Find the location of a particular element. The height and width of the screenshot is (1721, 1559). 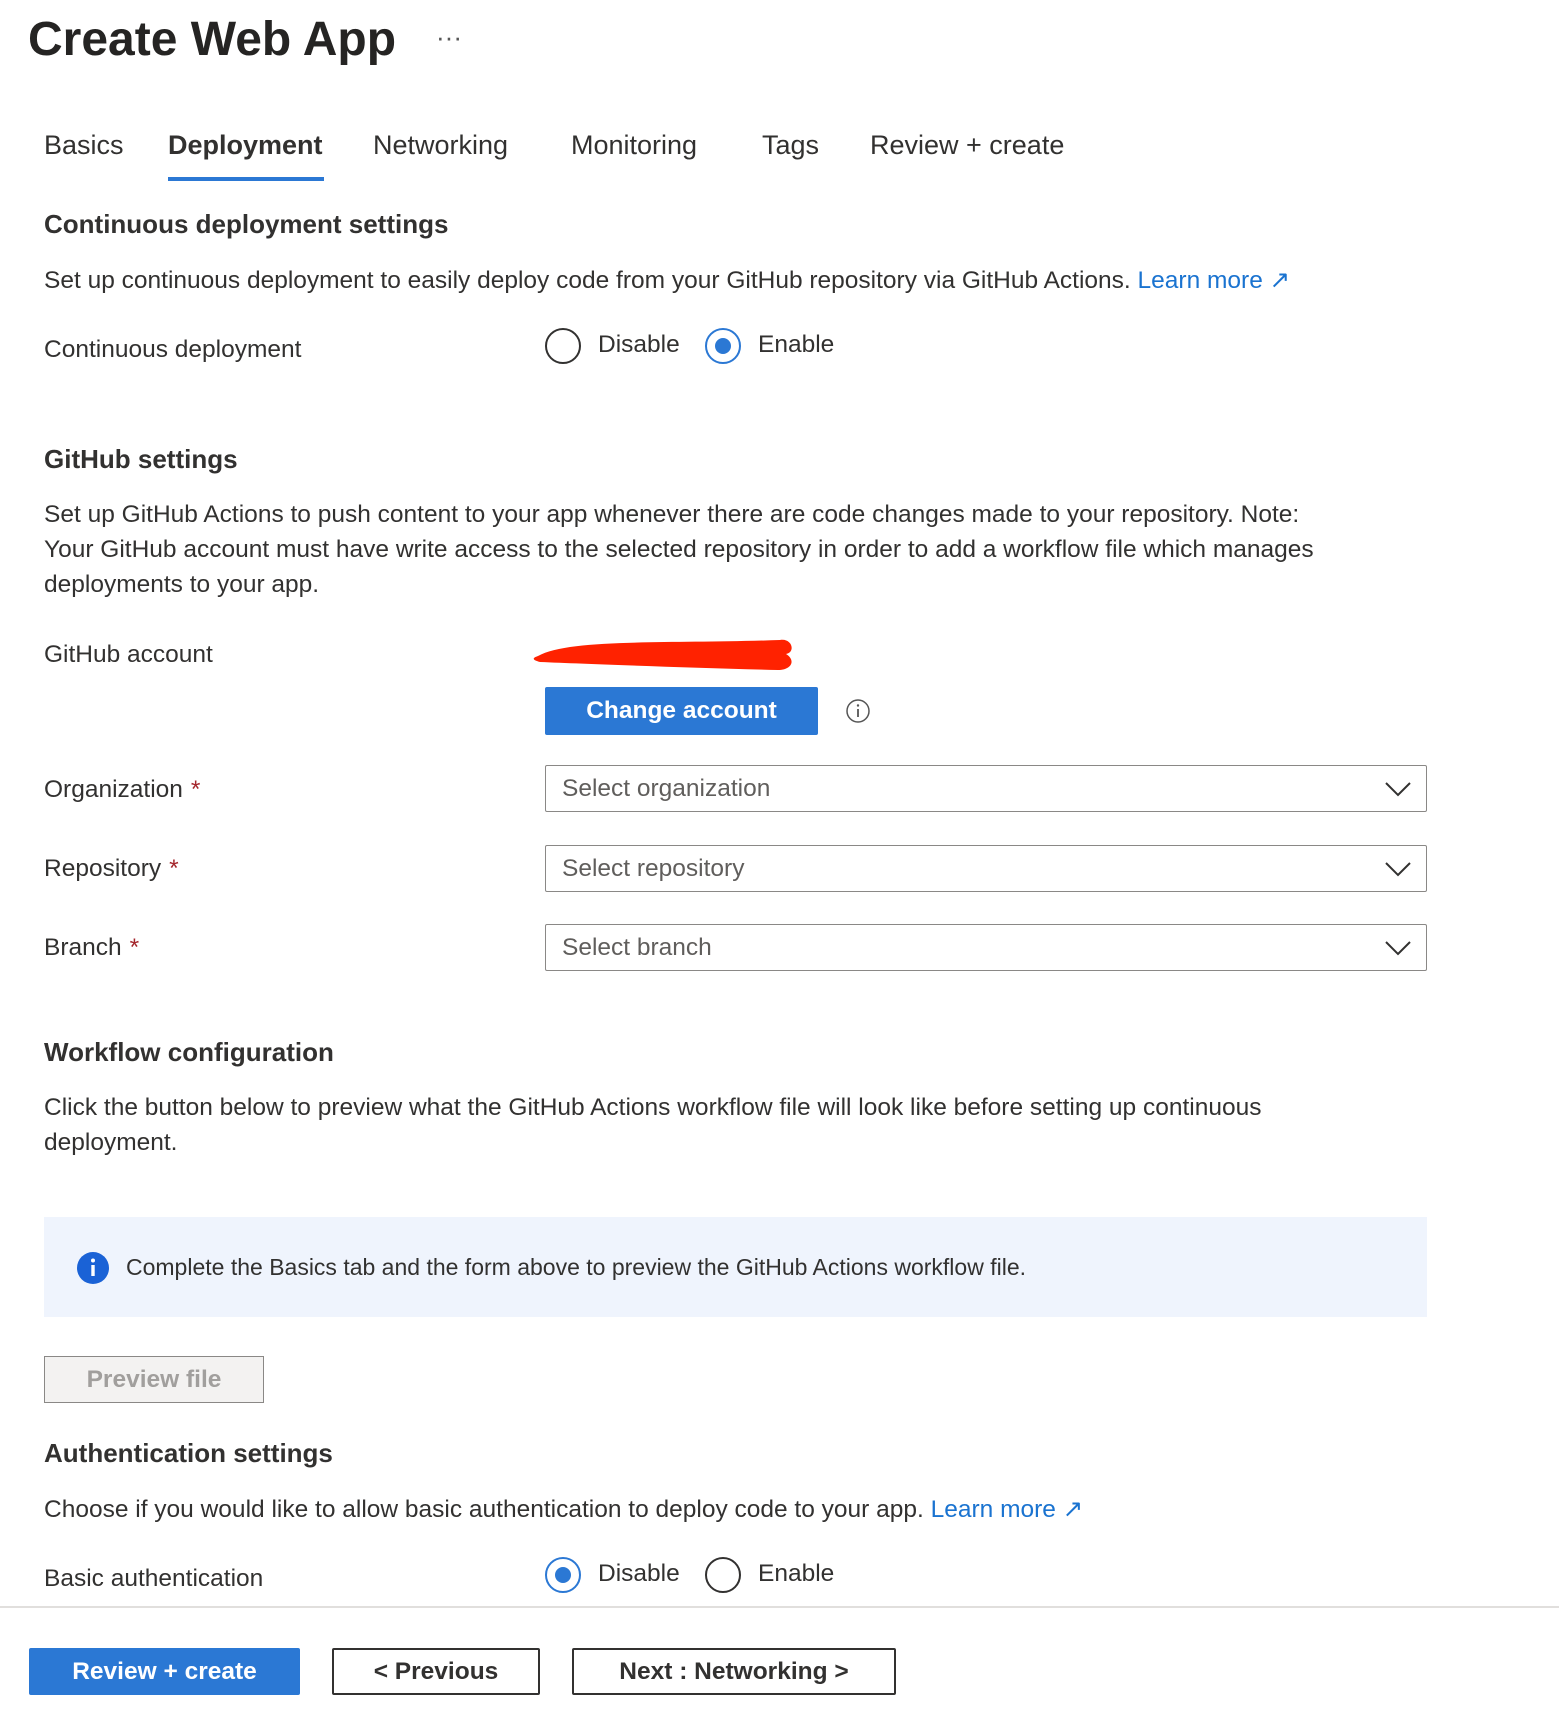

cd-enable-radio is located at coordinates (723, 346).